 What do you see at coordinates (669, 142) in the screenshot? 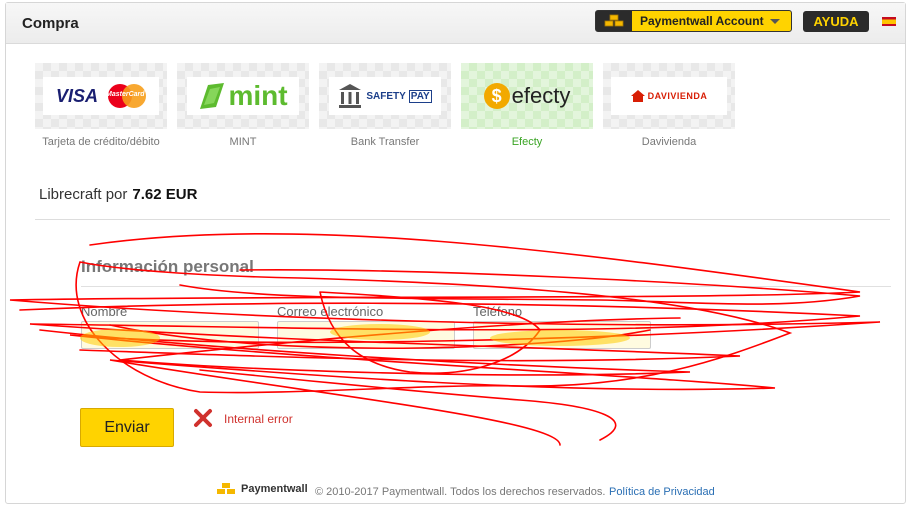
I see `method-caption: Davivienda` at bounding box center [669, 142].